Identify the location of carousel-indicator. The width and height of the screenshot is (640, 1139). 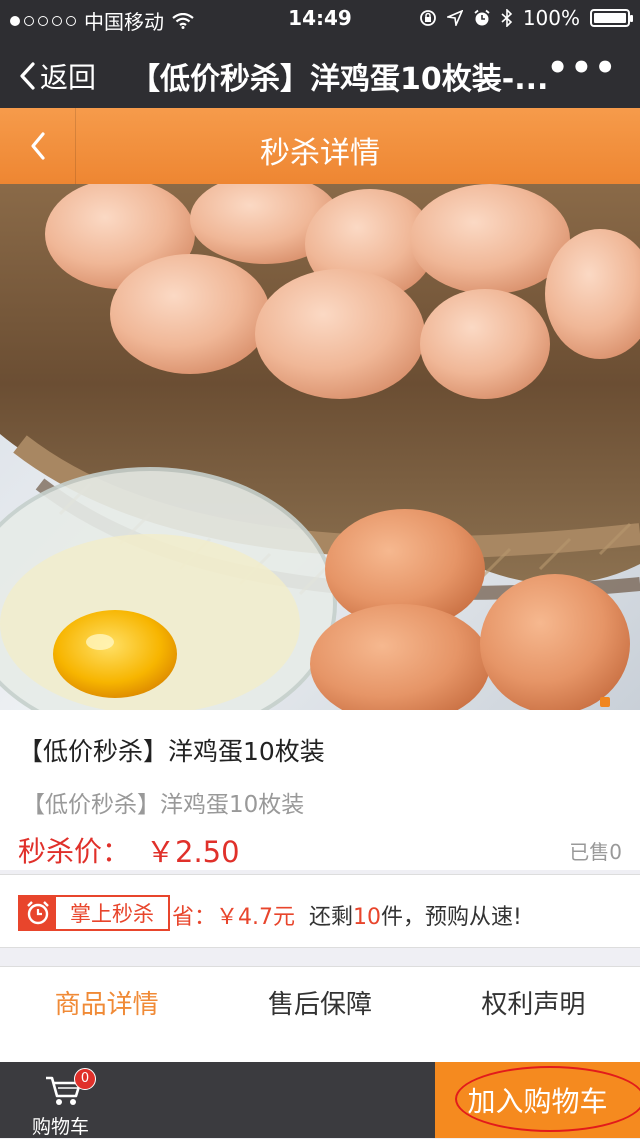
(605, 702).